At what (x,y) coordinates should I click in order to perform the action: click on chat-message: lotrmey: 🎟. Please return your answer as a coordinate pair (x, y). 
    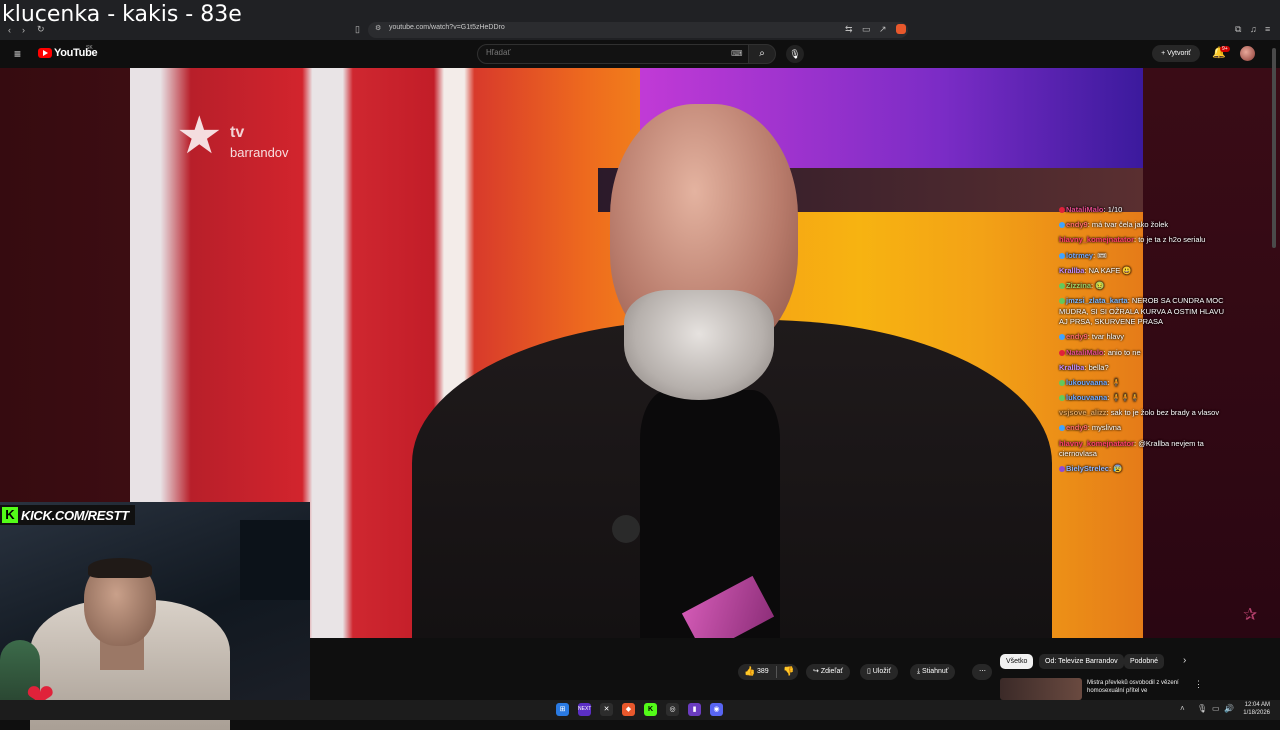
    Looking at the image, I should click on (1144, 256).